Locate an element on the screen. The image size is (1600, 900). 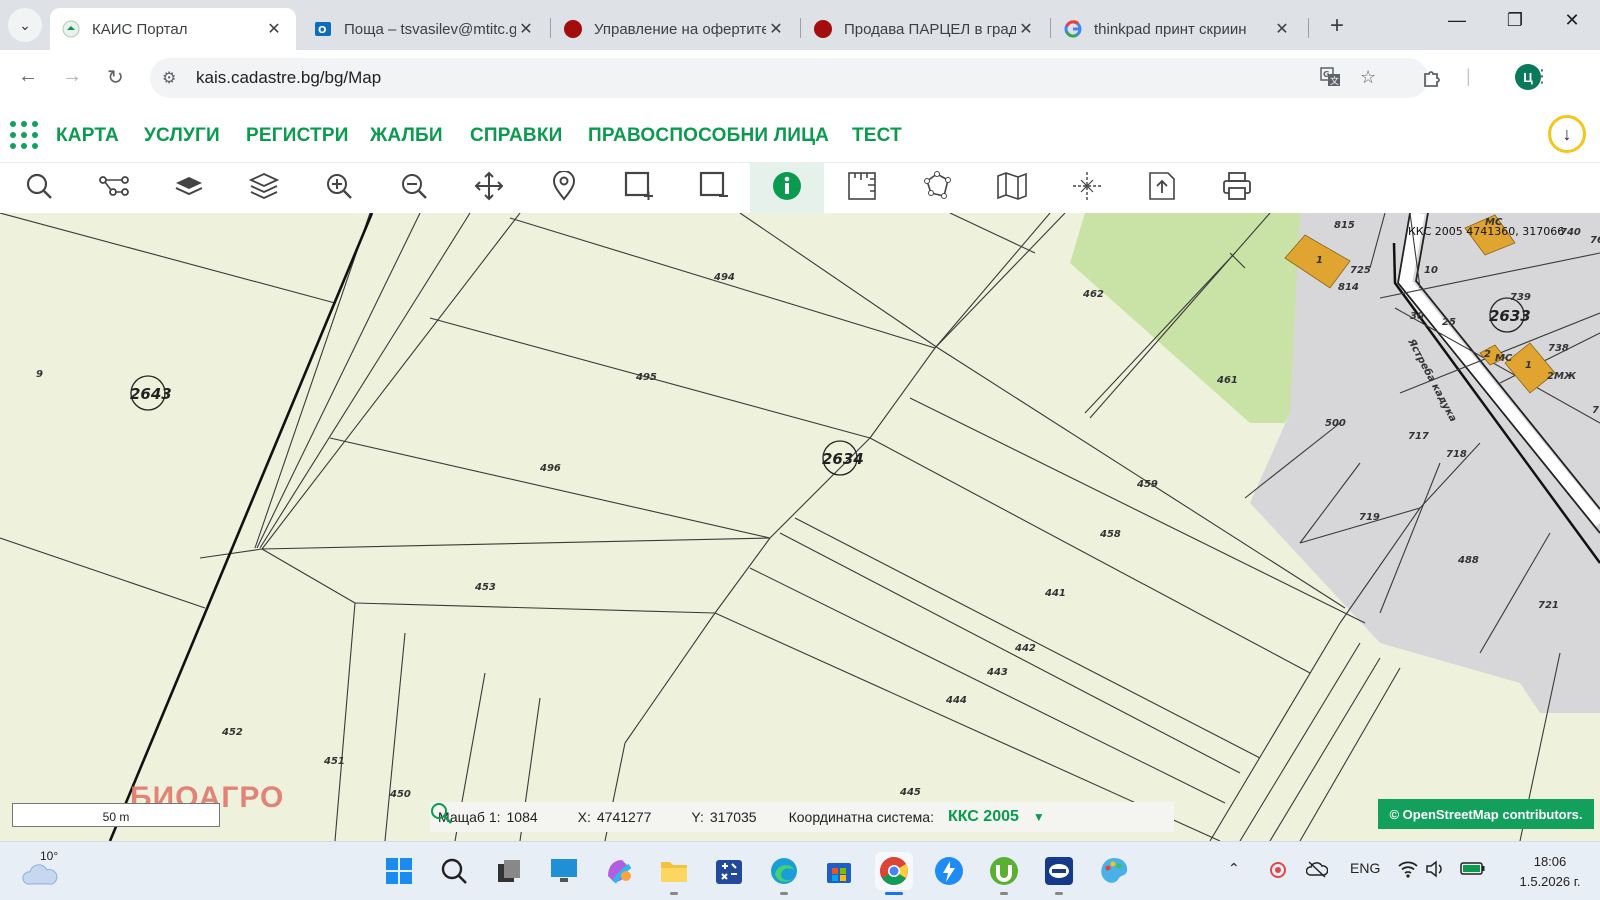
search-icon is located at coordinates (454, 871).